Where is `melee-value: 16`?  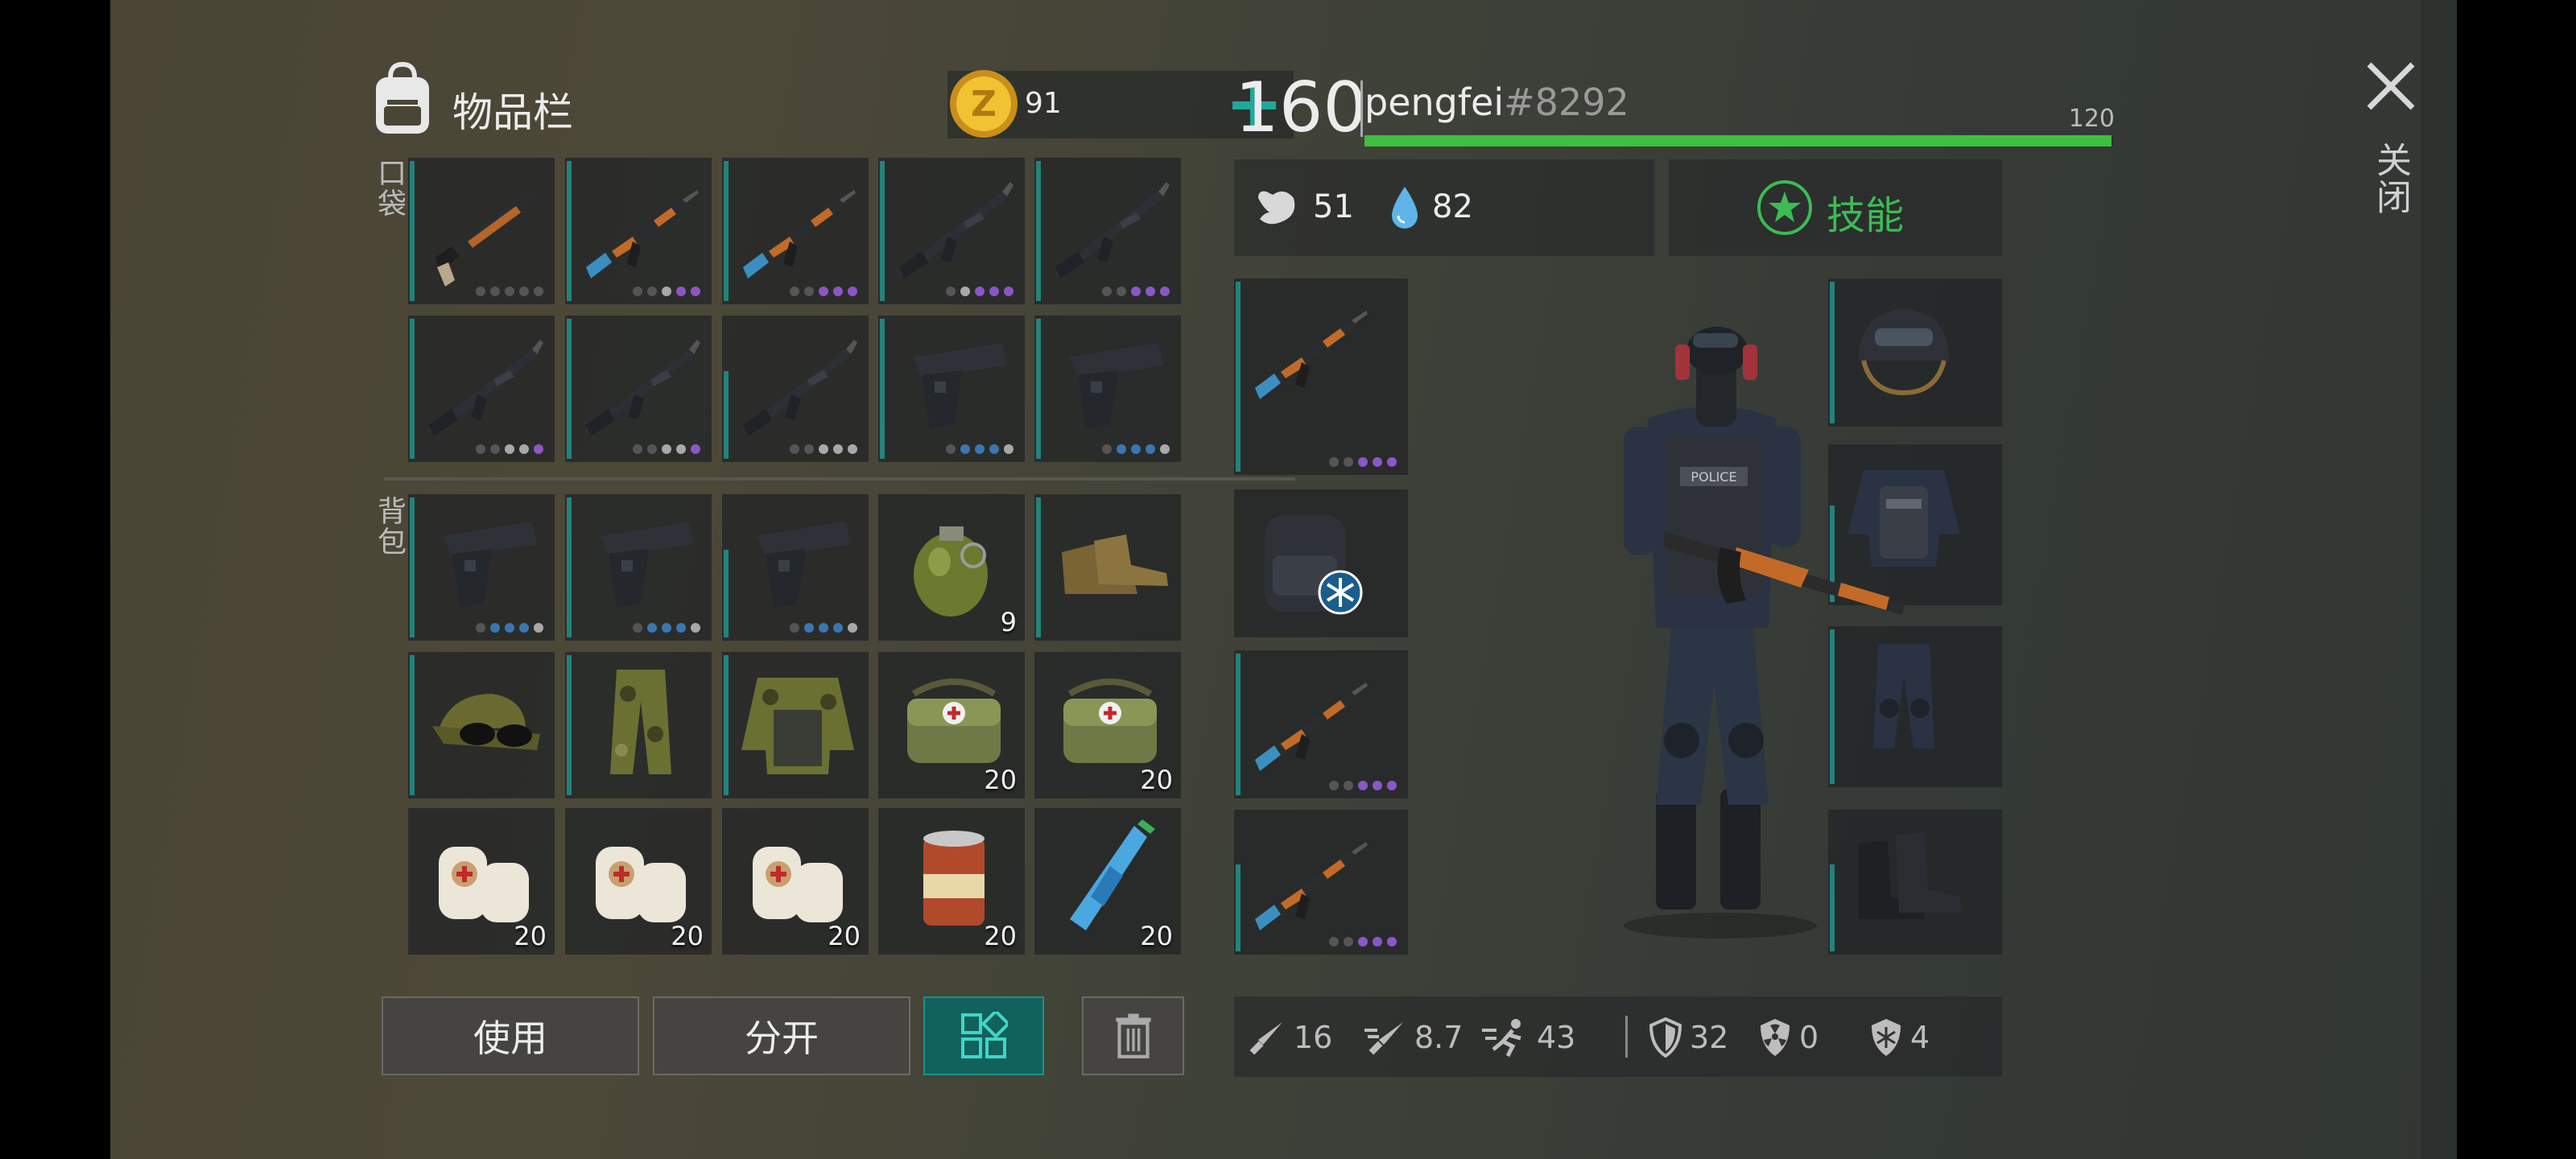 melee-value: 16 is located at coordinates (1313, 1037).